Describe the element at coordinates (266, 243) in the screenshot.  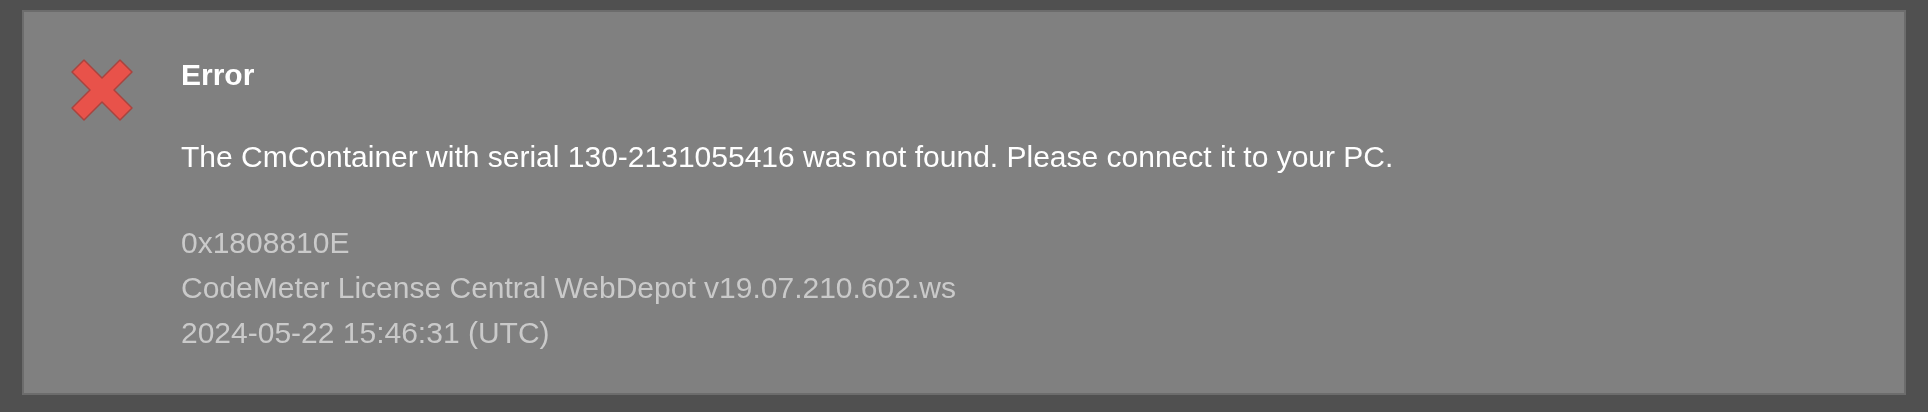
I see `error-detail: 0x1808810E` at that location.